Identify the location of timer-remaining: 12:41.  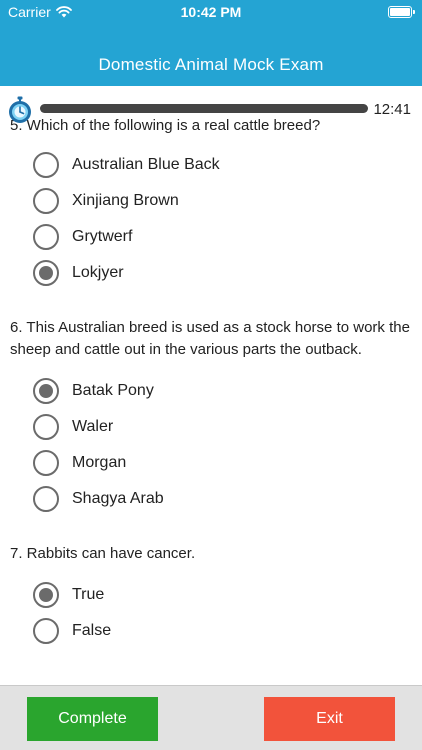
(392, 109).